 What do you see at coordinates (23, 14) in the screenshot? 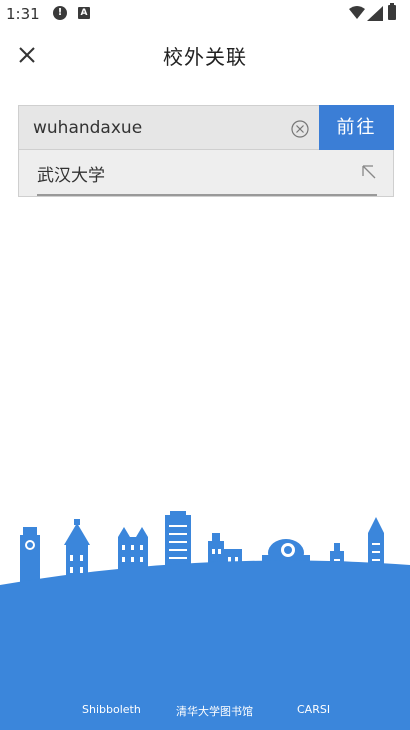
I see `status-time: 1:31` at bounding box center [23, 14].